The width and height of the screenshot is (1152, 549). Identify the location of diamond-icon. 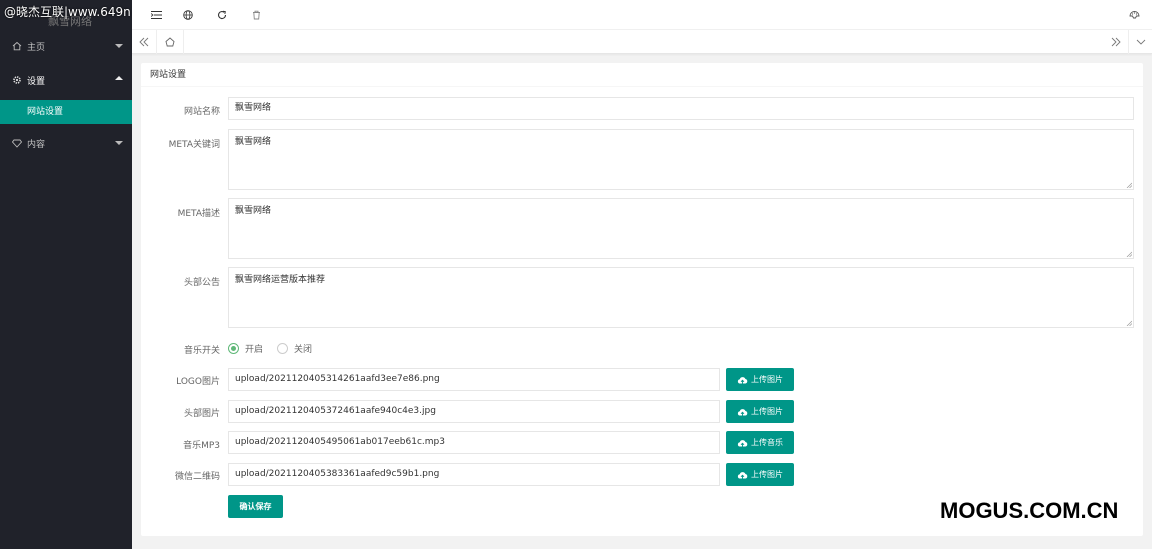
(17, 143).